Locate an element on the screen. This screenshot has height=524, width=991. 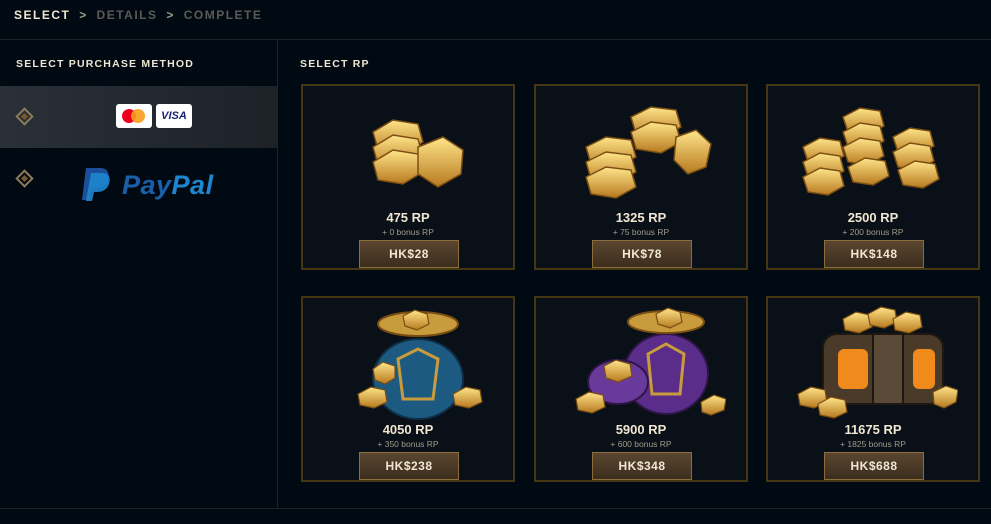
rp-package-card: 11675 RP + 1825 bonus RP HK$688 is located at coordinates (873, 389).